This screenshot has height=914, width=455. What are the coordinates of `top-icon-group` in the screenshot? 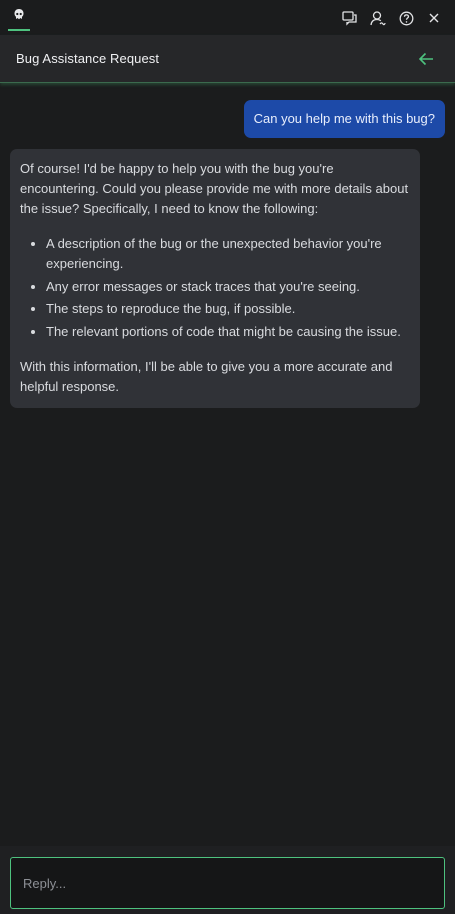 It's located at (392, 18).